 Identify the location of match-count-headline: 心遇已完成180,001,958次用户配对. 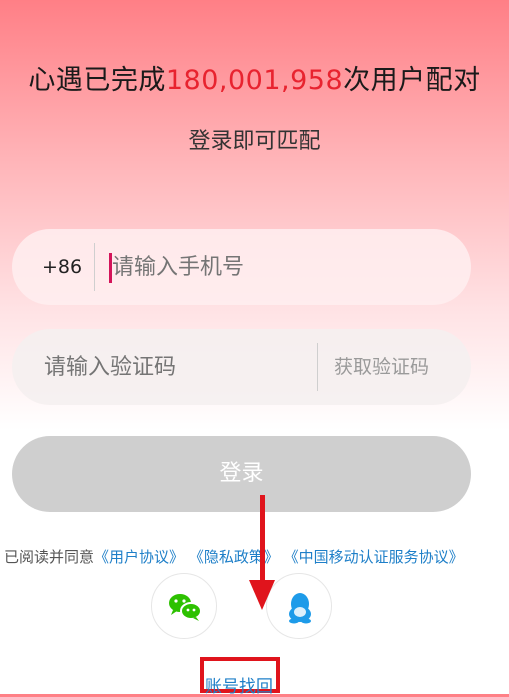
(254, 77).